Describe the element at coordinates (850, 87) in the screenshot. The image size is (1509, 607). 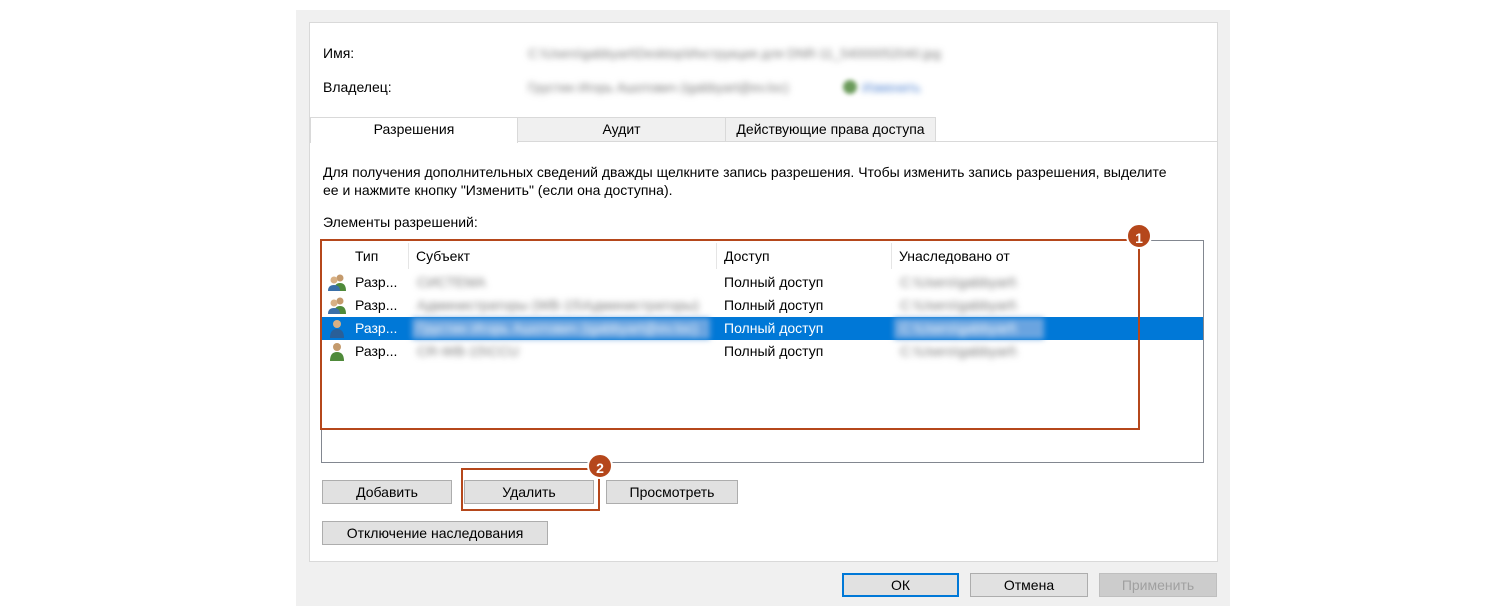
I see `shield-icon` at that location.